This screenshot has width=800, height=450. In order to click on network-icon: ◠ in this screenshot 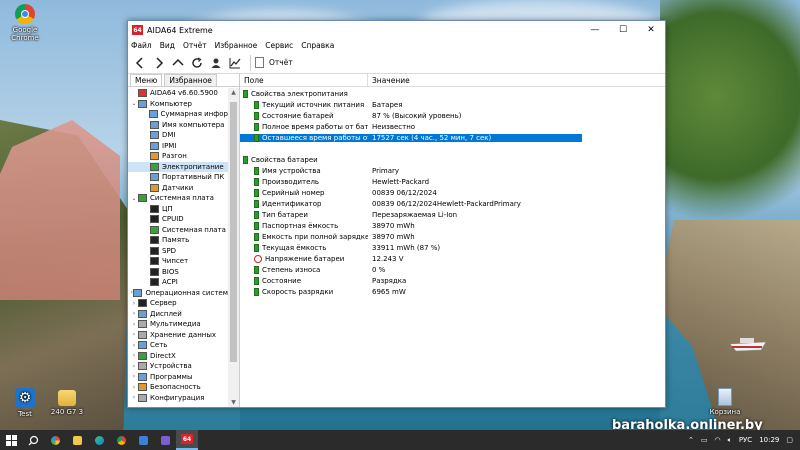, I will do `click(718, 440)`.